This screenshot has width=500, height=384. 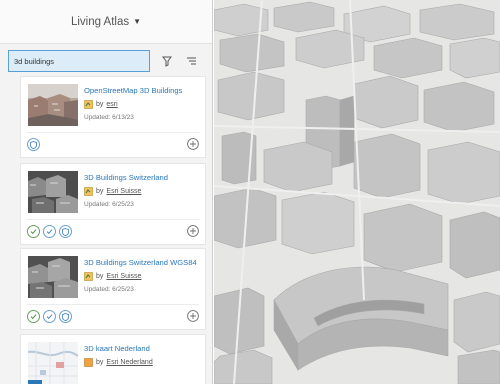 I want to click on sort-icon, so click(x=191, y=61).